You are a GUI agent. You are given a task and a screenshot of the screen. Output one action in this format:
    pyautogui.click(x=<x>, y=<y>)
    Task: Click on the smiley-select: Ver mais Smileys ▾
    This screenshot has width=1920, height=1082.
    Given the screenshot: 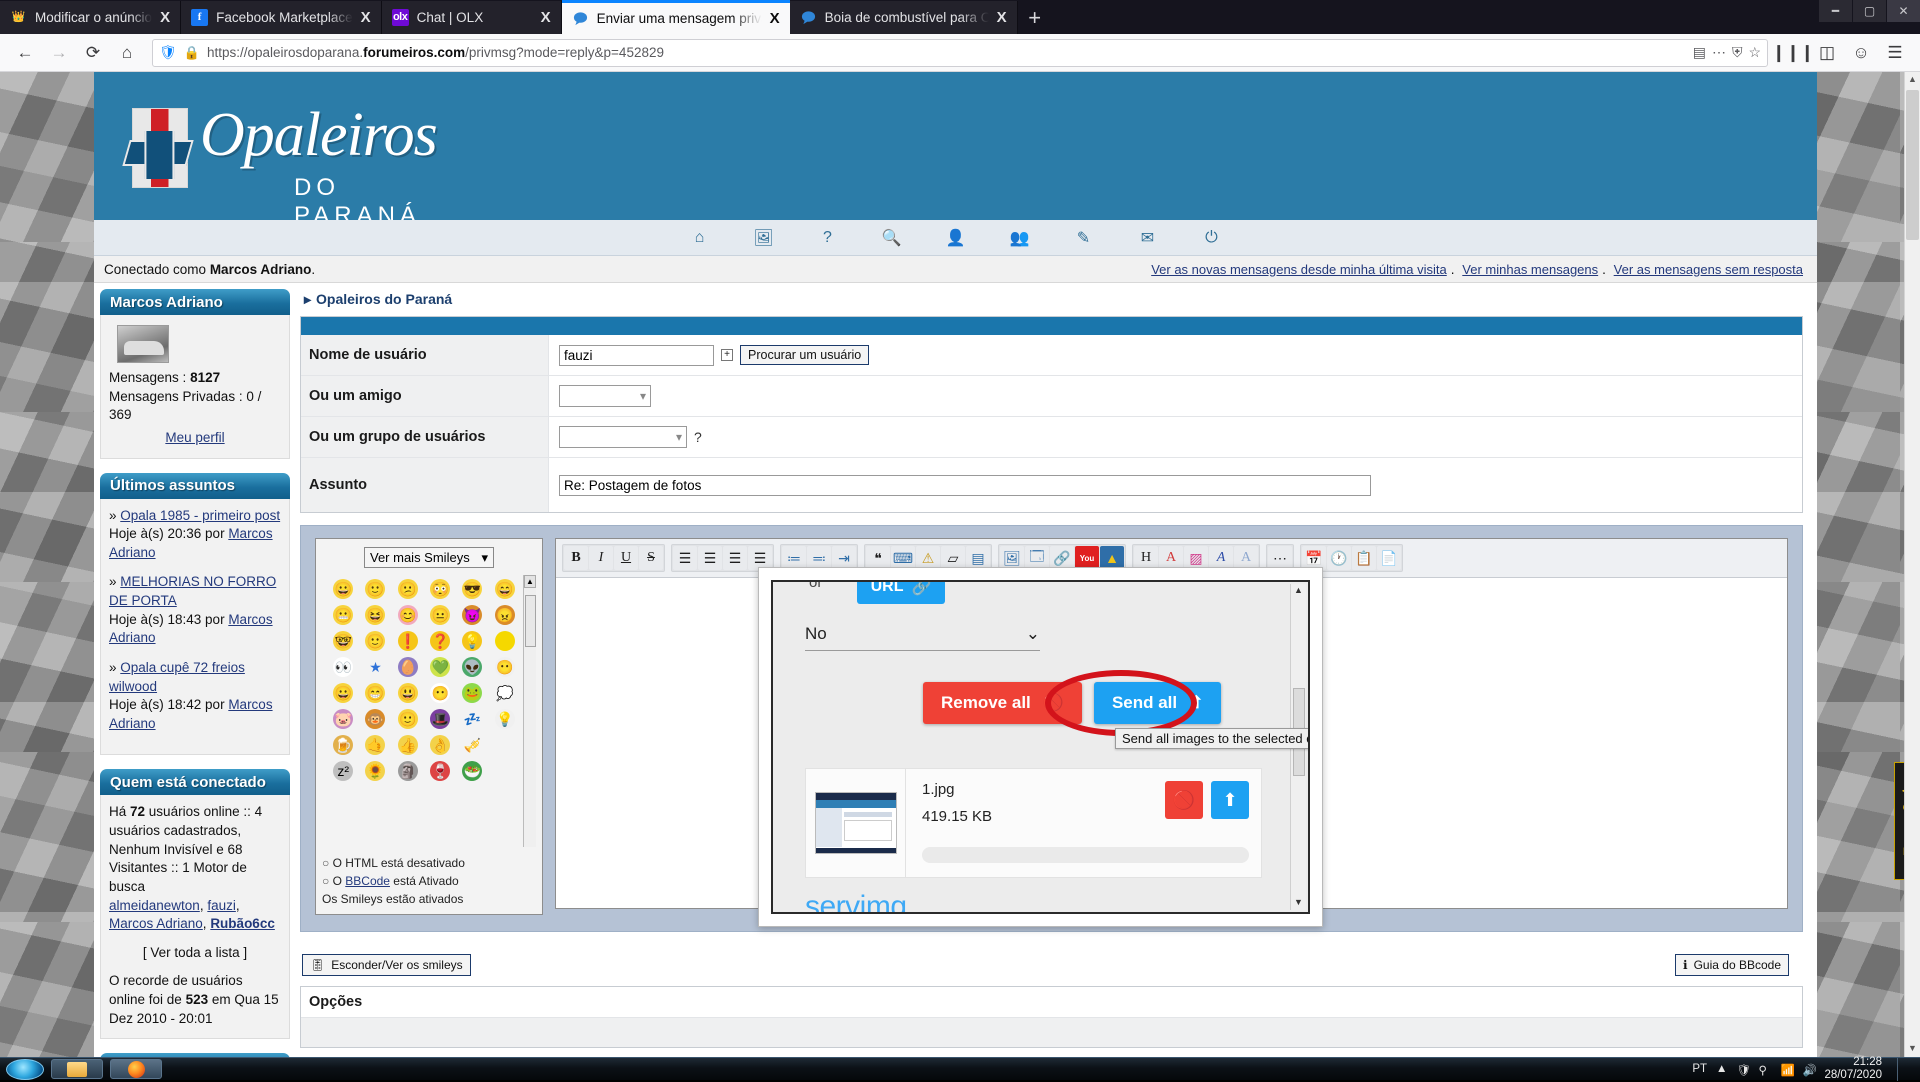 What is the action you would take?
    pyautogui.click(x=429, y=557)
    